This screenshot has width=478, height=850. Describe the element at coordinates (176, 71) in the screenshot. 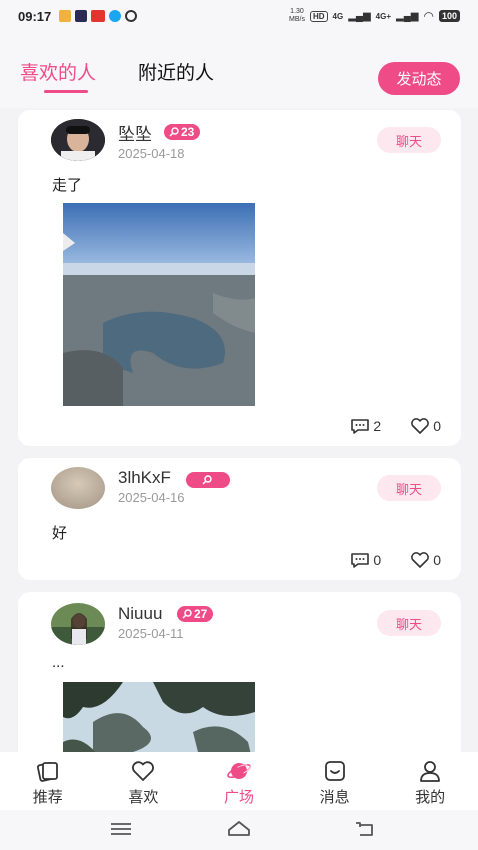

I see `tab-nearby-people: 附近的人` at that location.